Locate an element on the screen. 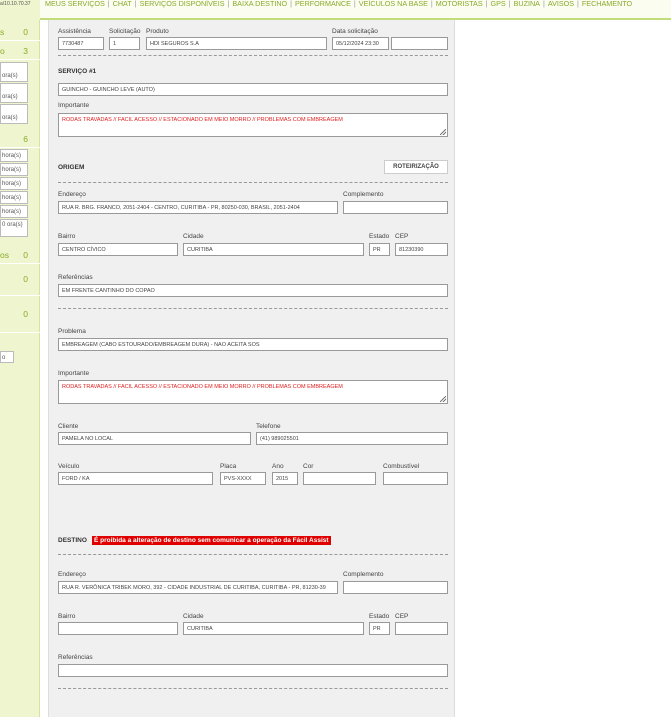 This screenshot has width=671, height=717. assistencia-input: 7730487 is located at coordinates (81, 43).